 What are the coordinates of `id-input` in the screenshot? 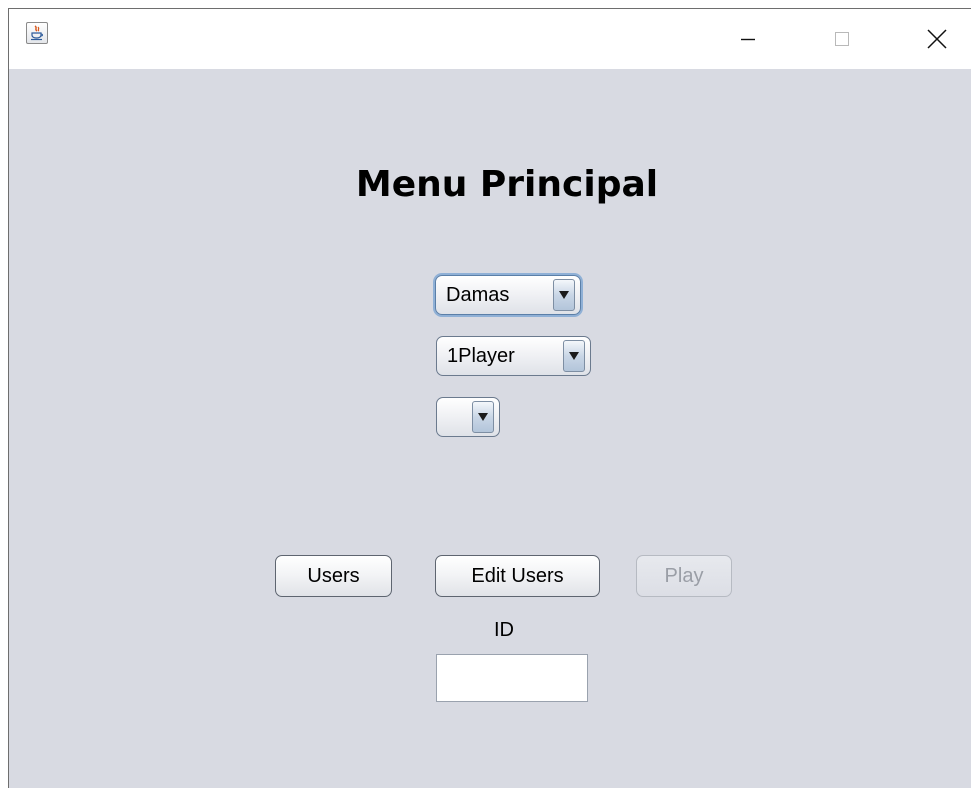 It's located at (512, 678).